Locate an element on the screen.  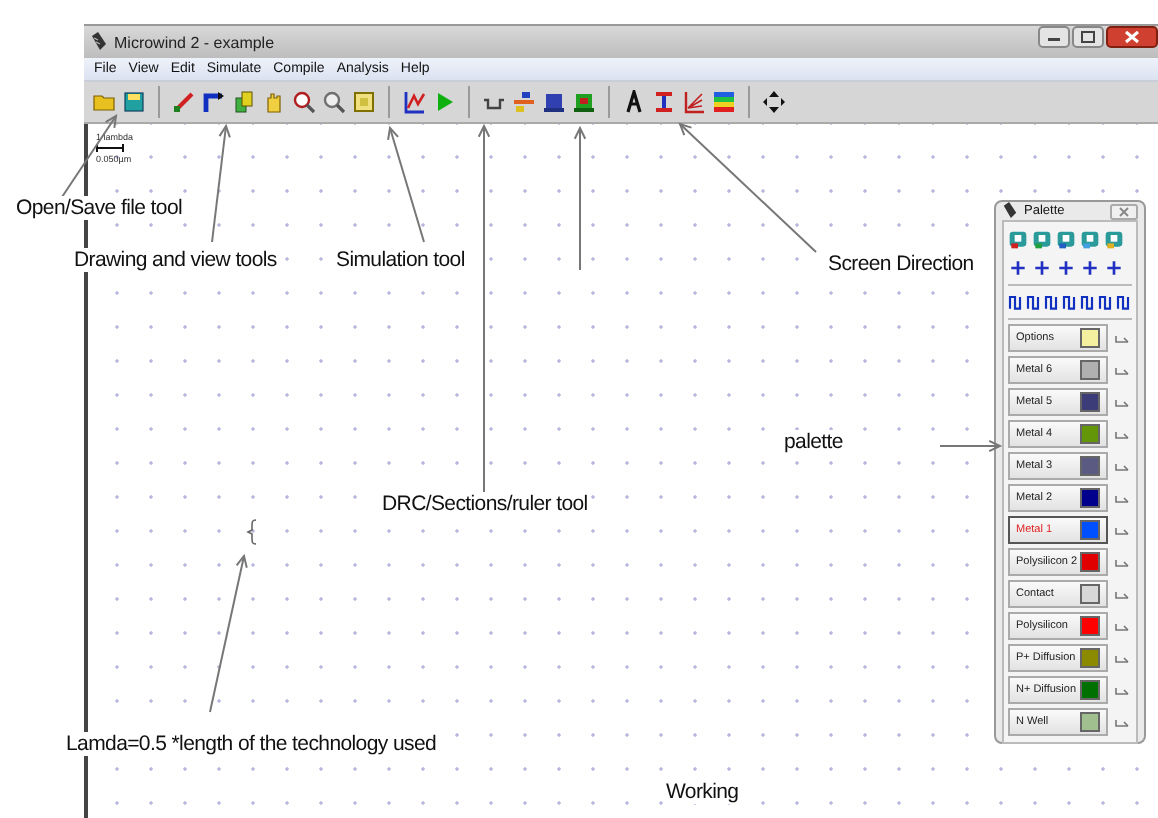
annotation-label: DRC/Sections/ruler tool is located at coordinates (485, 504).